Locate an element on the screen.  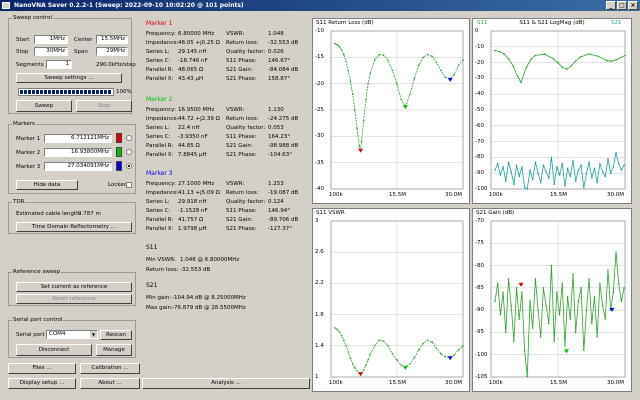
reset-reference-button: Reset reference is located at coordinates (74, 299).